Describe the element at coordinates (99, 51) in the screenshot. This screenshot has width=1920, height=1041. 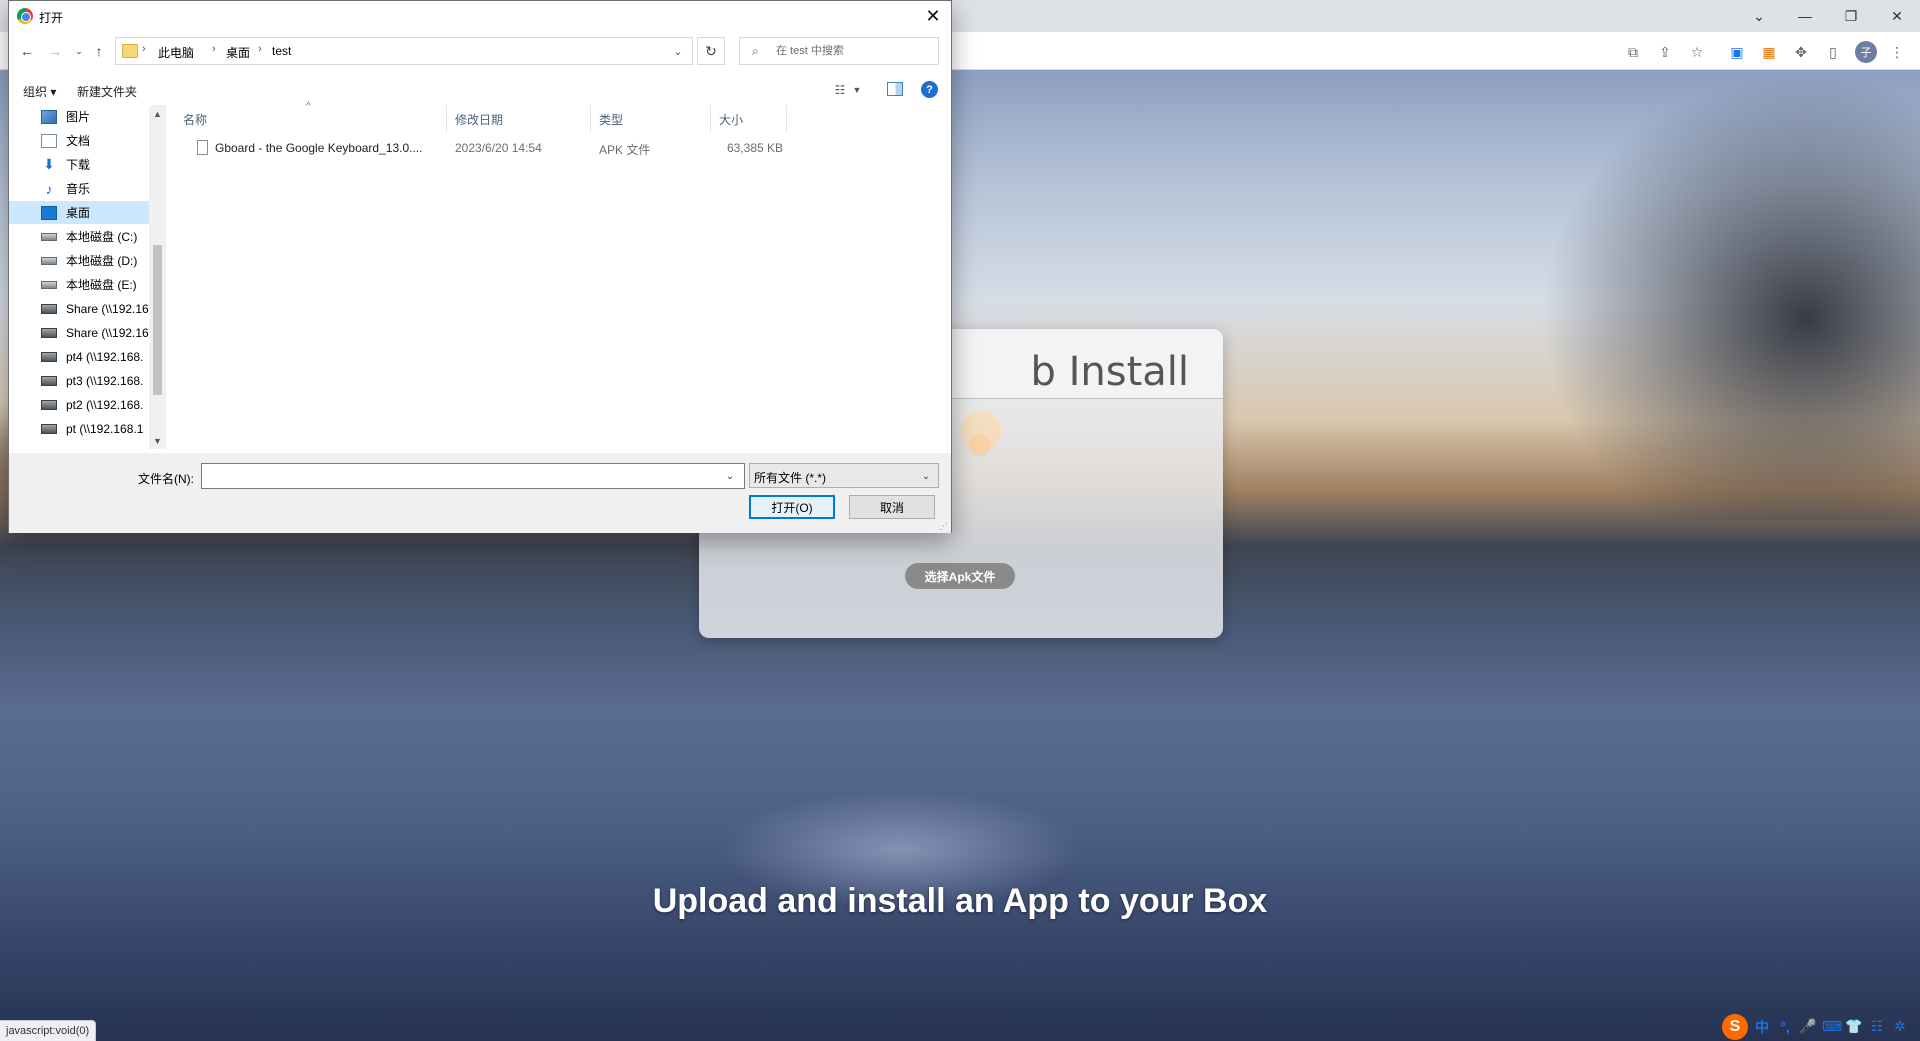
I see `up-arrow-icon: ↑` at that location.